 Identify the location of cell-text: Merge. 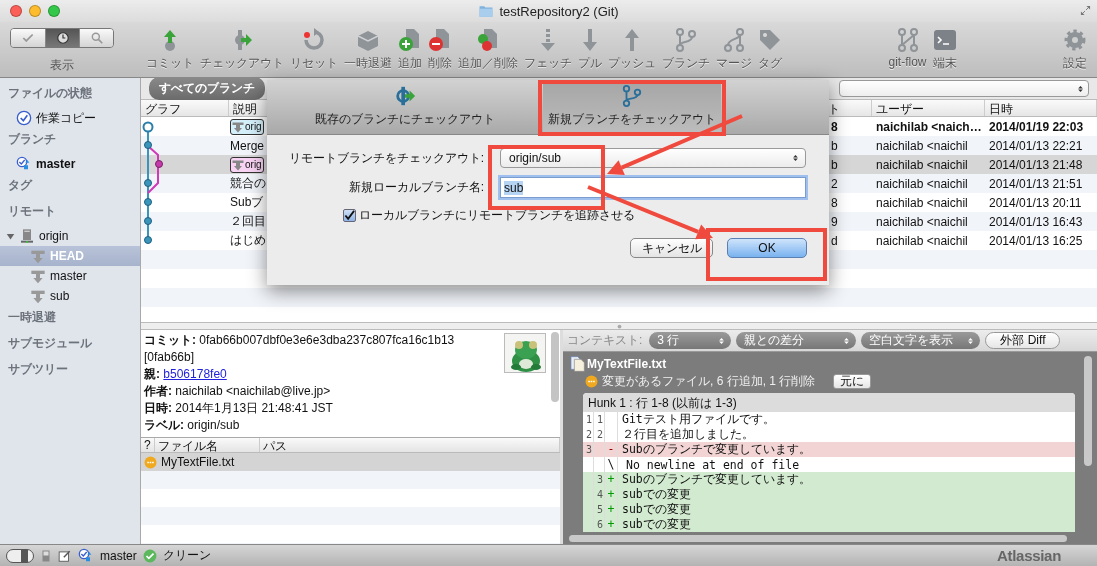
(247, 145).